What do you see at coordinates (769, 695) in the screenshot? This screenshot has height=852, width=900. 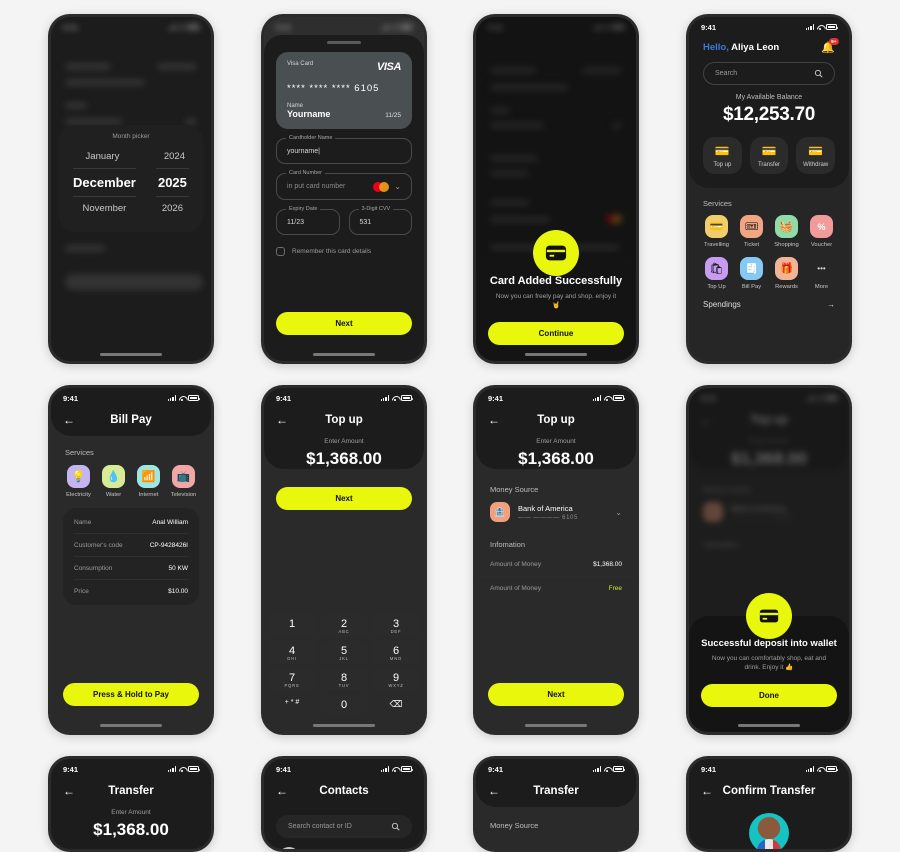 I see `done-button: Done` at bounding box center [769, 695].